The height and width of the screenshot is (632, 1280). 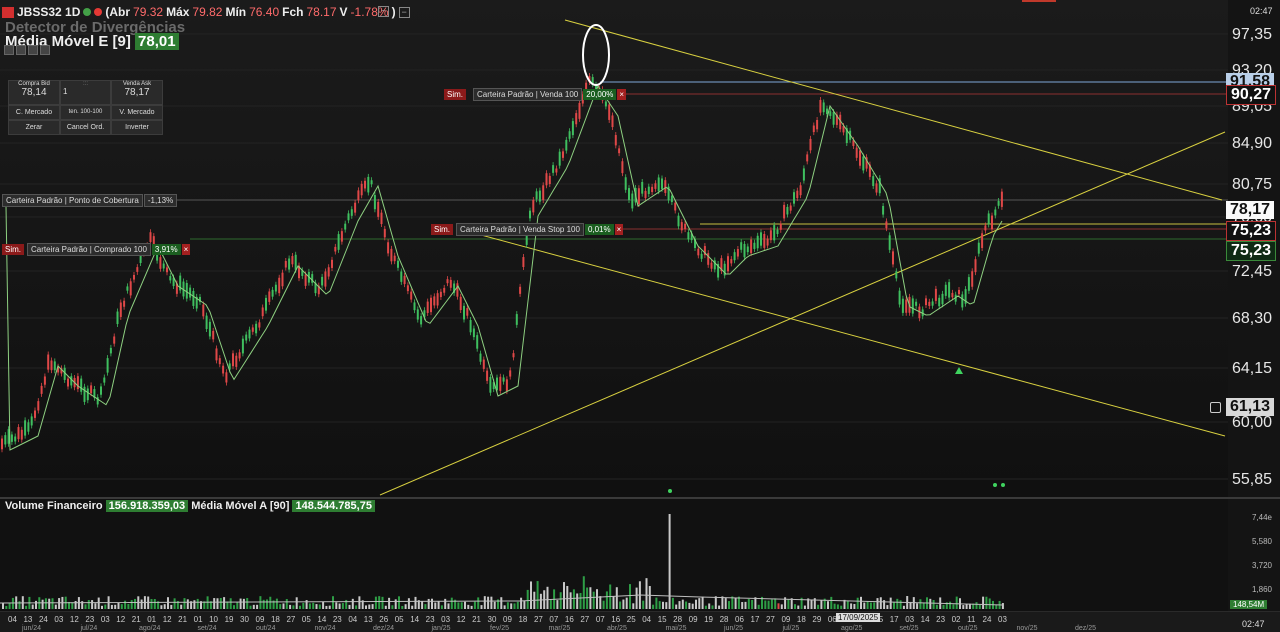 I want to click on sell-market-button: V. Mercado, so click(x=137, y=112).